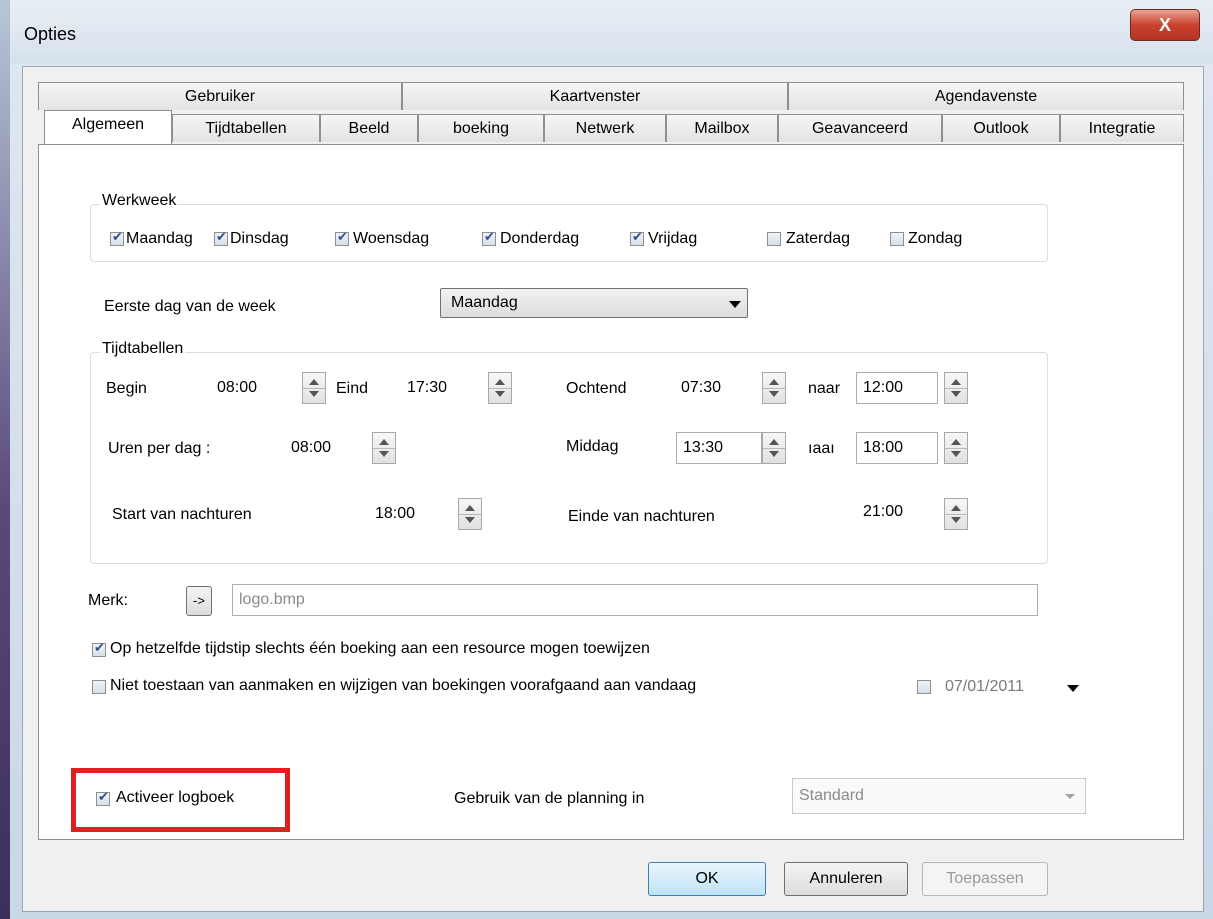  I want to click on planning-value: Standard, so click(831, 795).